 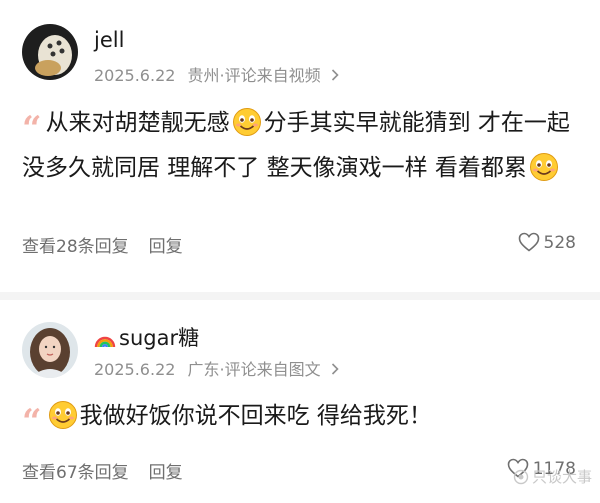 I want to click on comment-text-part: 从来对胡楚靓无感, so click(x=137, y=123).